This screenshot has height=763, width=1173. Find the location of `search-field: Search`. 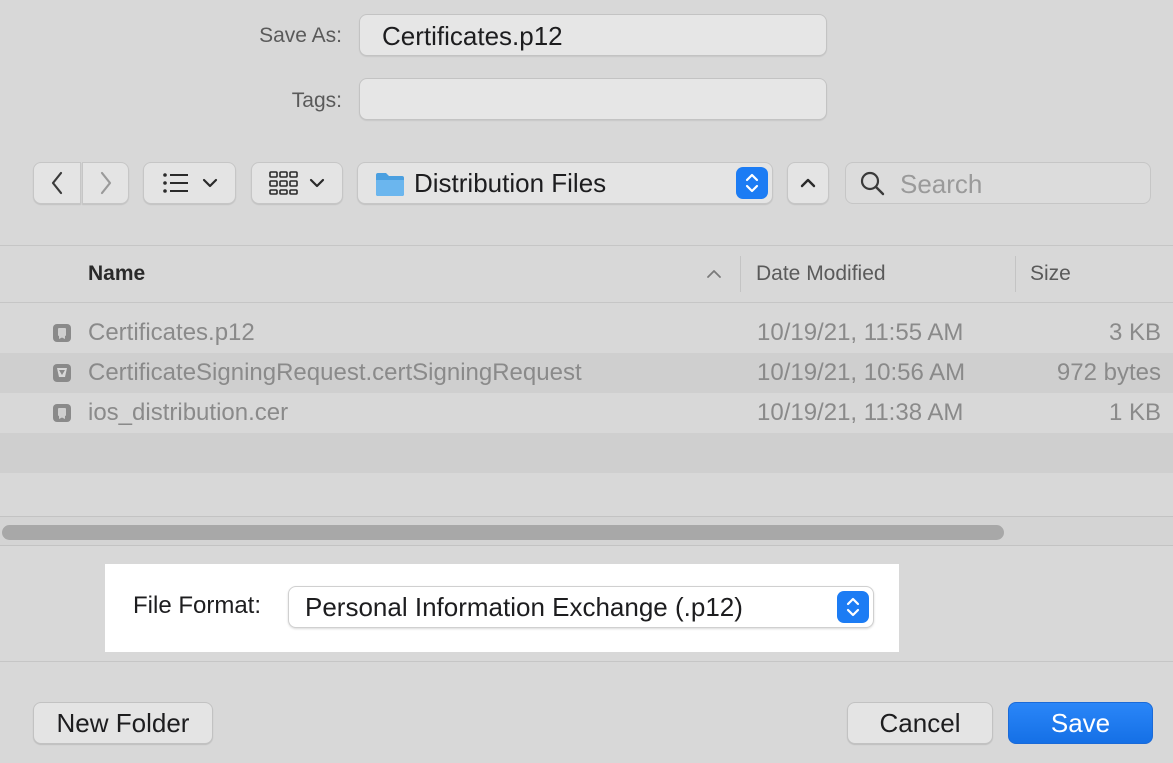

search-field: Search is located at coordinates (998, 183).